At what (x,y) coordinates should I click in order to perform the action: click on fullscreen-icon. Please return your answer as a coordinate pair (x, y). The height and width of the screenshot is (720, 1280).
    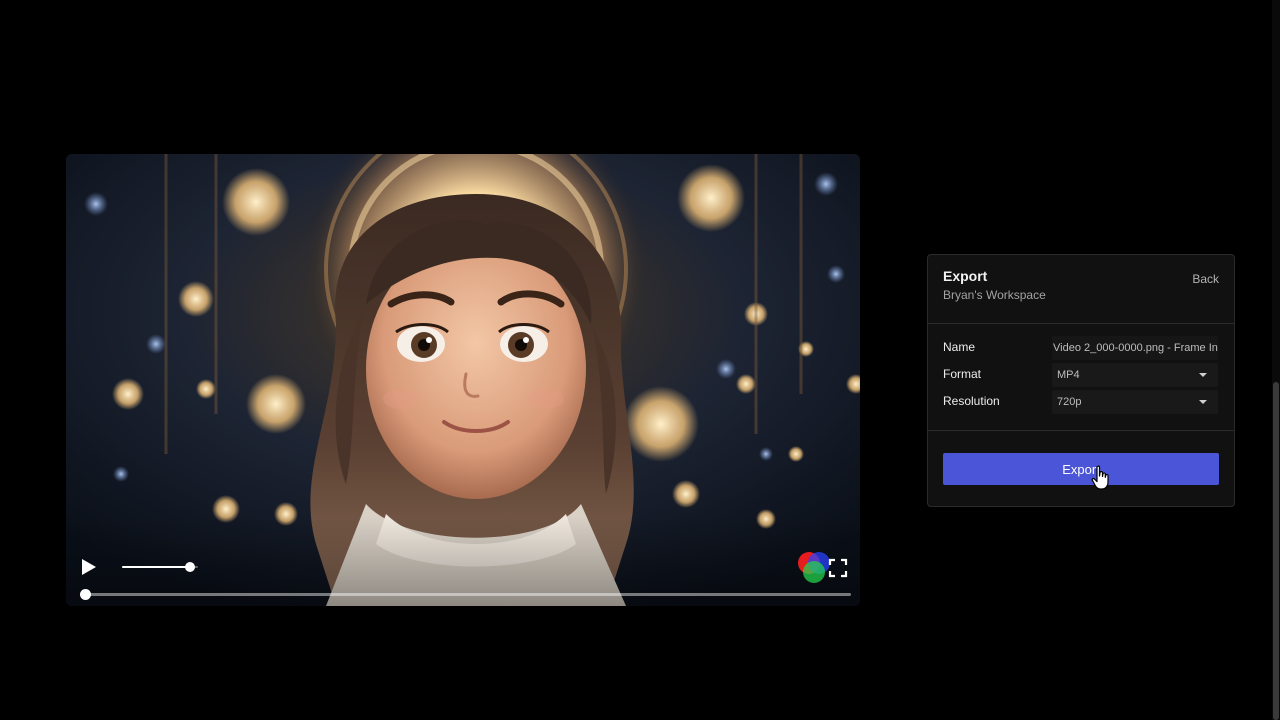
    Looking at the image, I should click on (838, 568).